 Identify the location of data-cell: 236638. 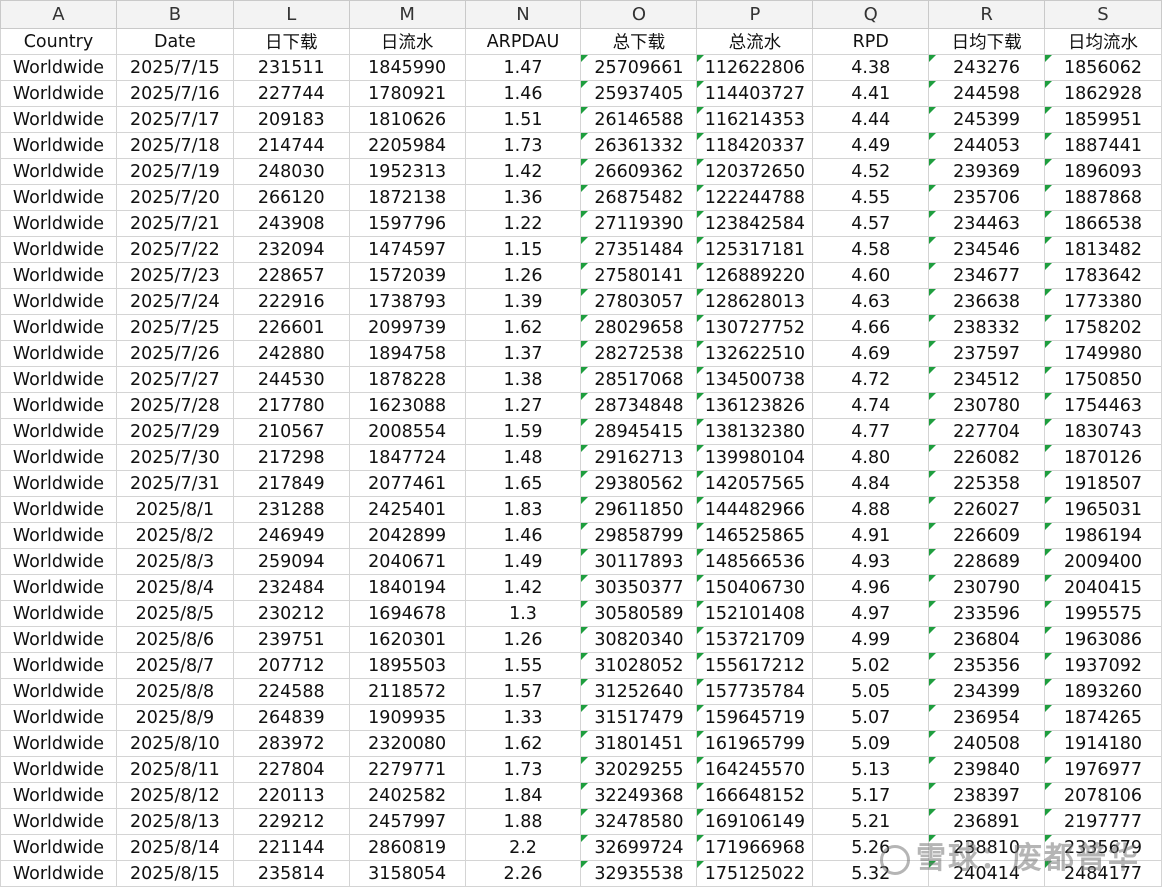
(987, 301).